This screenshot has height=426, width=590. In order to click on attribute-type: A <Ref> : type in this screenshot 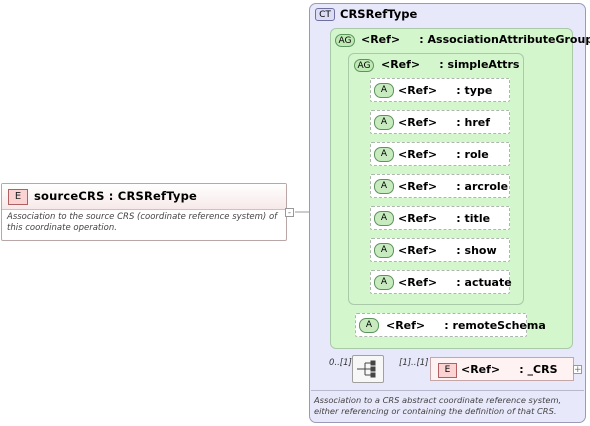, I will do `click(440, 90)`.